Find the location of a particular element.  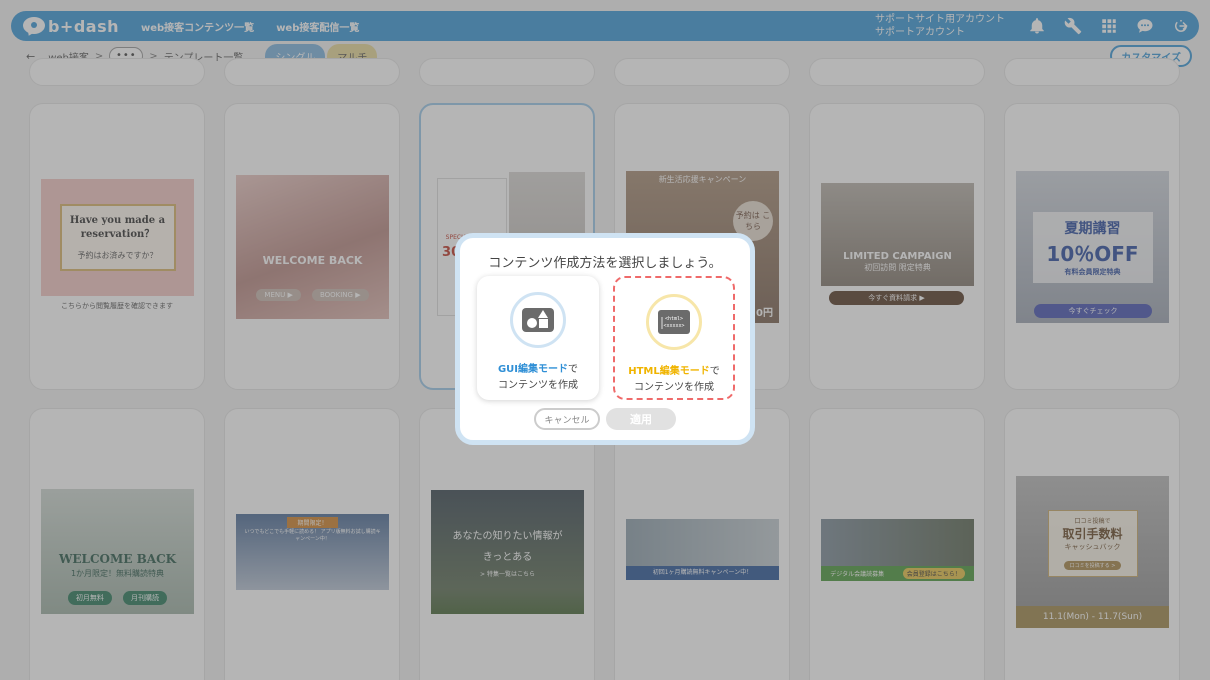

cancel-button: キャンセル is located at coordinates (567, 419).